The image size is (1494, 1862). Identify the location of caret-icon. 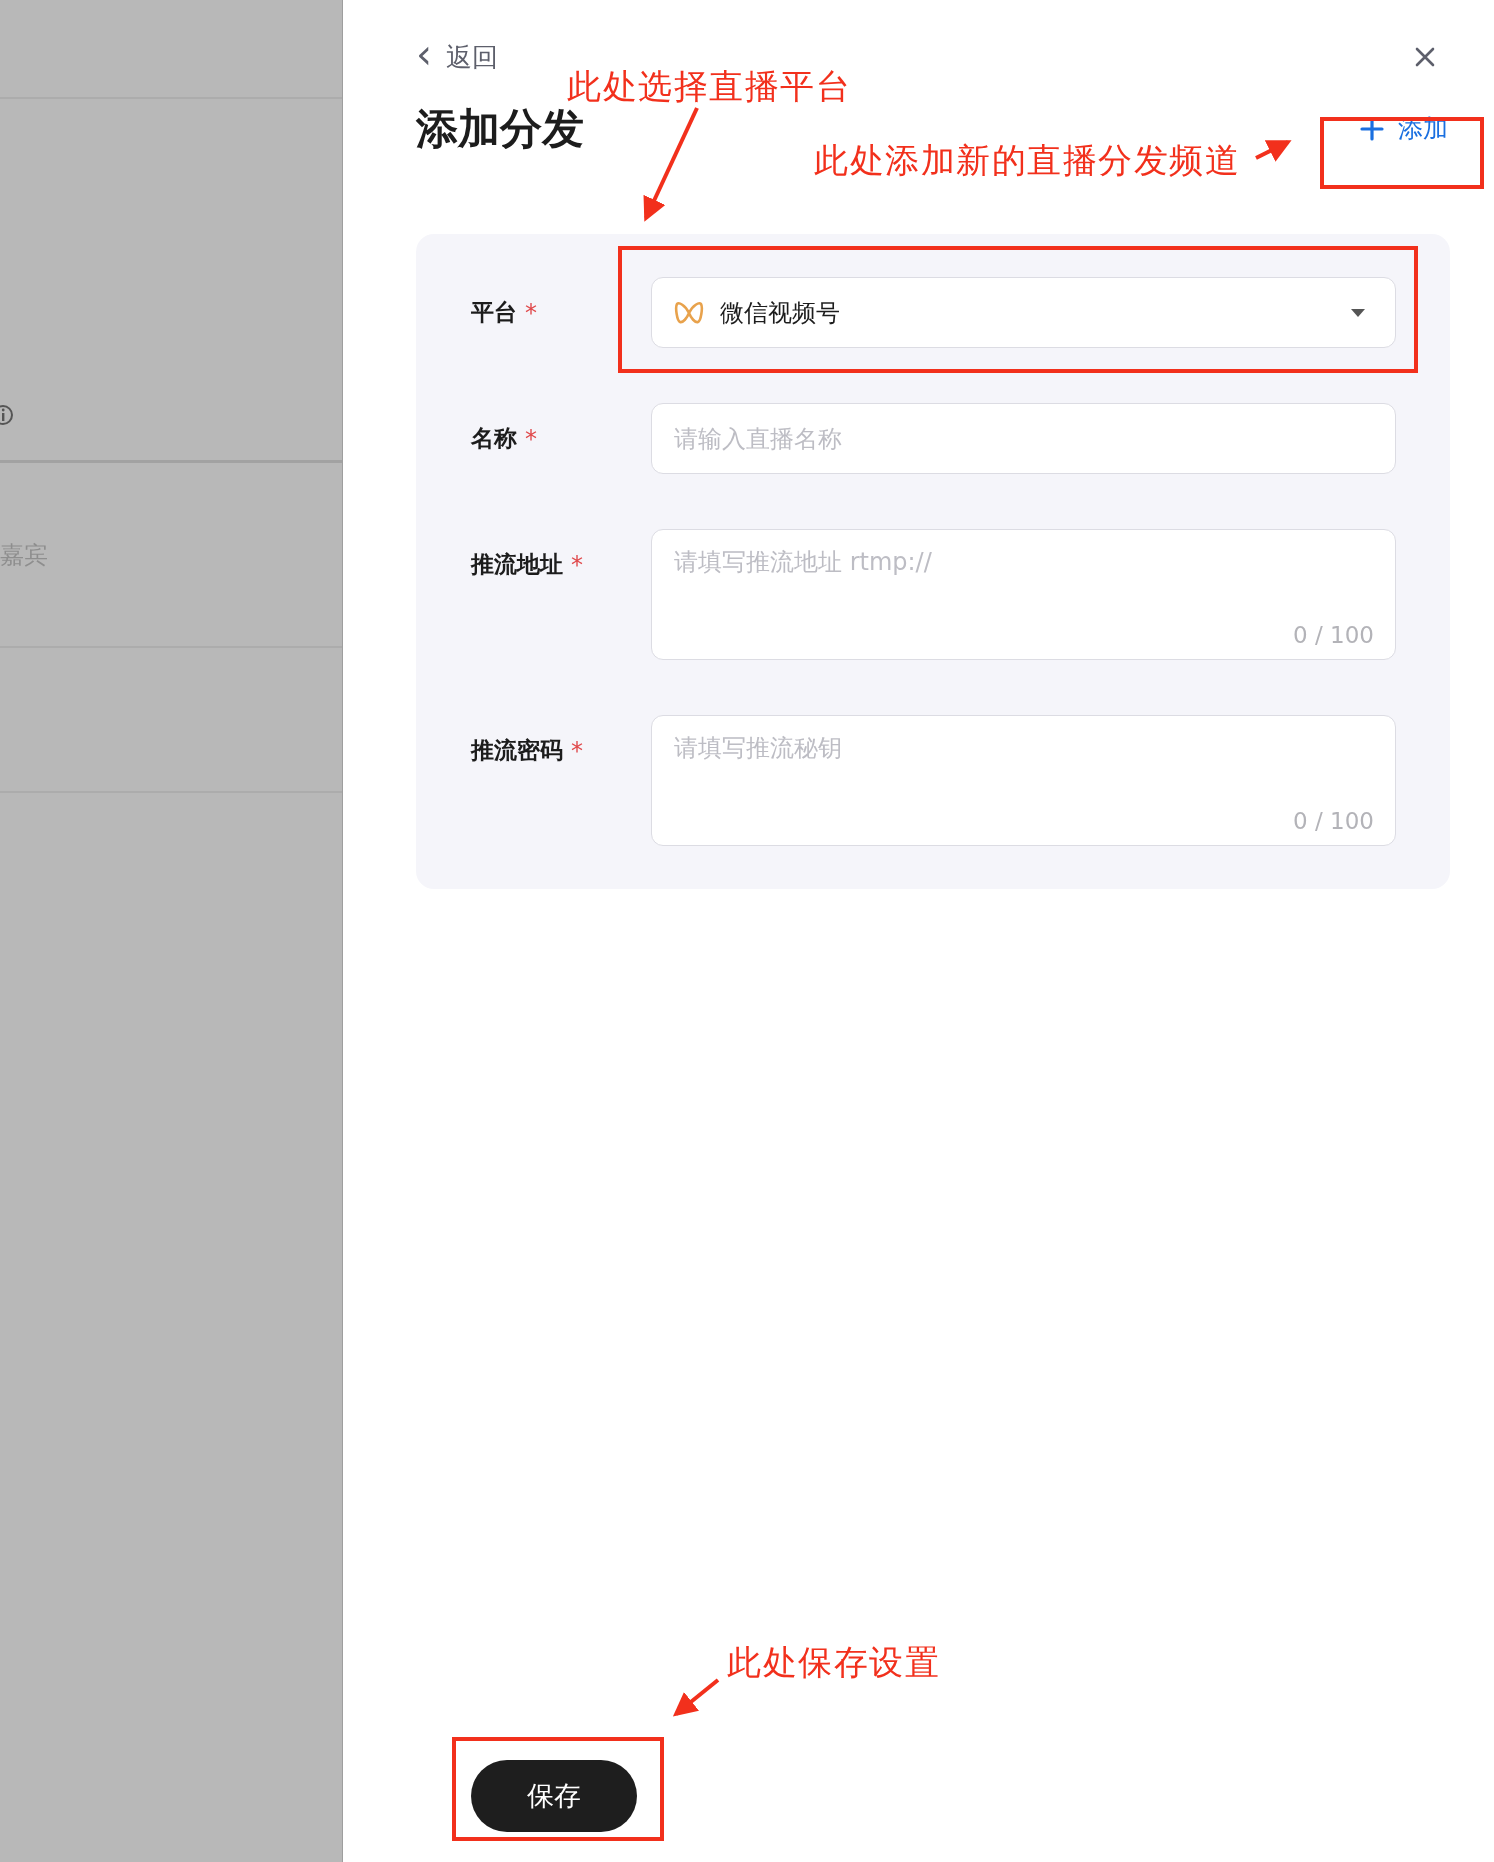
(1358, 312).